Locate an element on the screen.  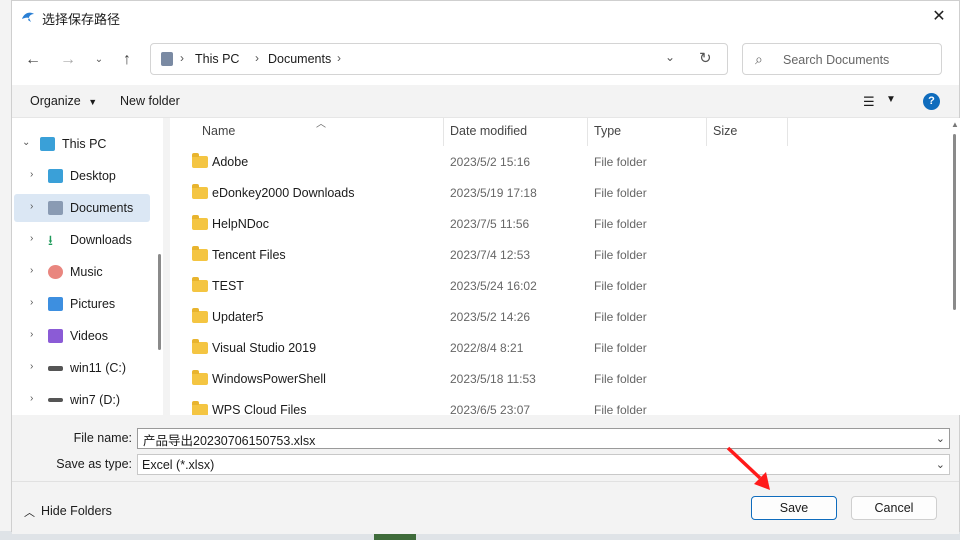
sidebar-item-label: This PC is located at coordinates (84, 144).